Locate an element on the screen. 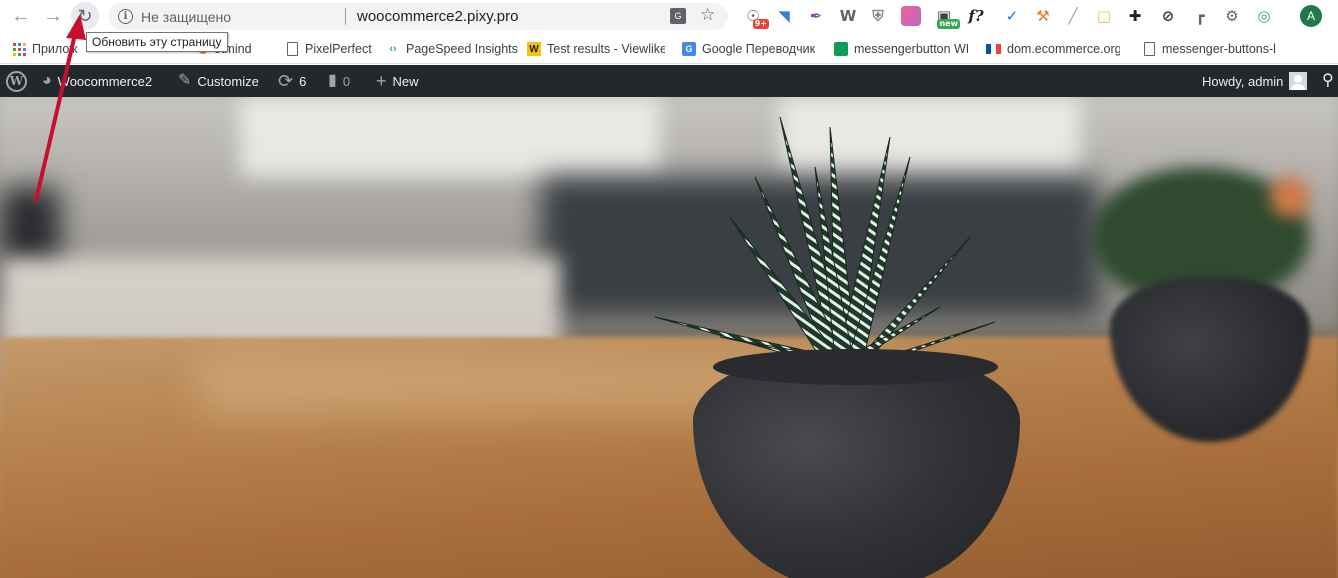 The width and height of the screenshot is (1338, 578). reload-icon: ↻ is located at coordinates (85, 16).